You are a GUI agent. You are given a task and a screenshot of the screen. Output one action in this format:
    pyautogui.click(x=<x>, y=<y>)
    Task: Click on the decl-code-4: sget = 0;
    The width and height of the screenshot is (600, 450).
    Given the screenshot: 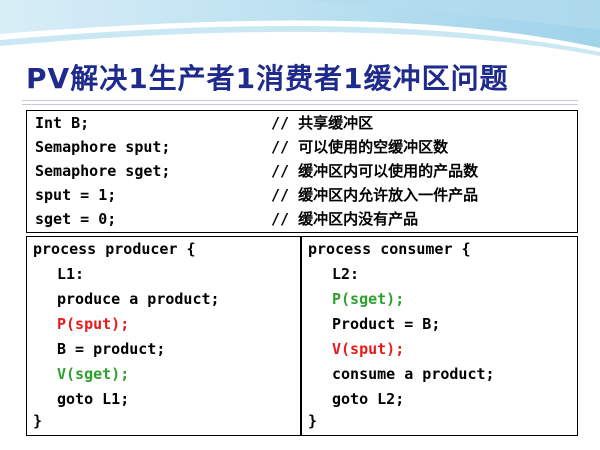 What is the action you would take?
    pyautogui.click(x=76, y=219)
    